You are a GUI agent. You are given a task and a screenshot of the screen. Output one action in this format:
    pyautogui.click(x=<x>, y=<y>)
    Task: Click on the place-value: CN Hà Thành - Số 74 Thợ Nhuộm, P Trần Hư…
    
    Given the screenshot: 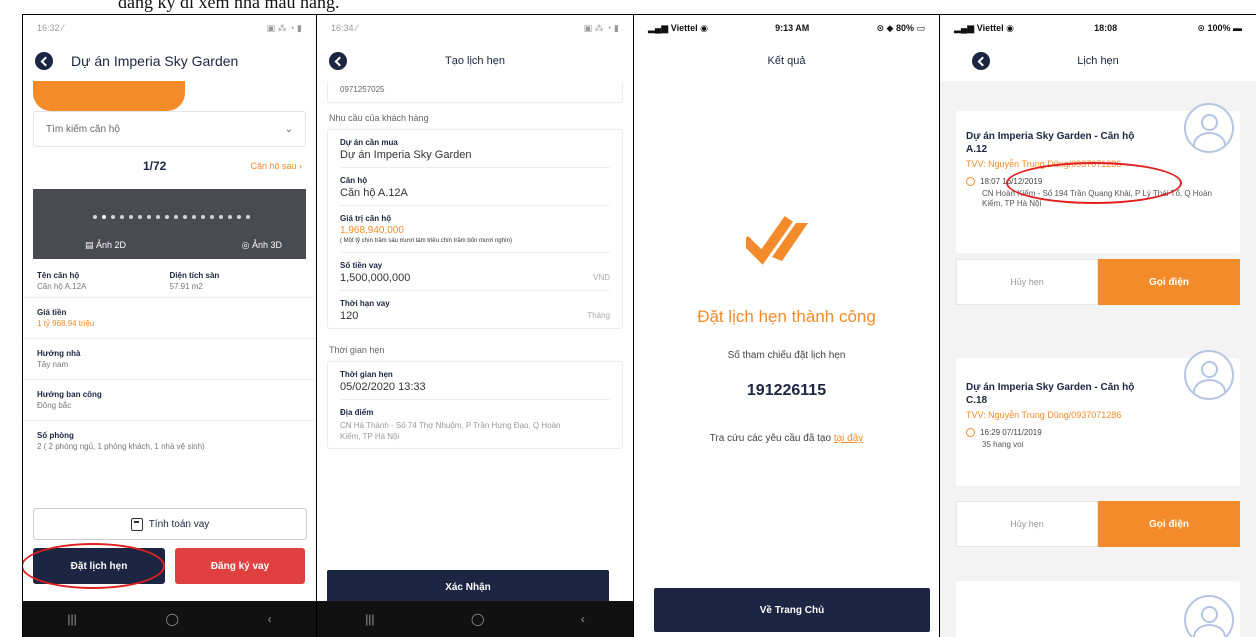 What is the action you would take?
    pyautogui.click(x=450, y=430)
    